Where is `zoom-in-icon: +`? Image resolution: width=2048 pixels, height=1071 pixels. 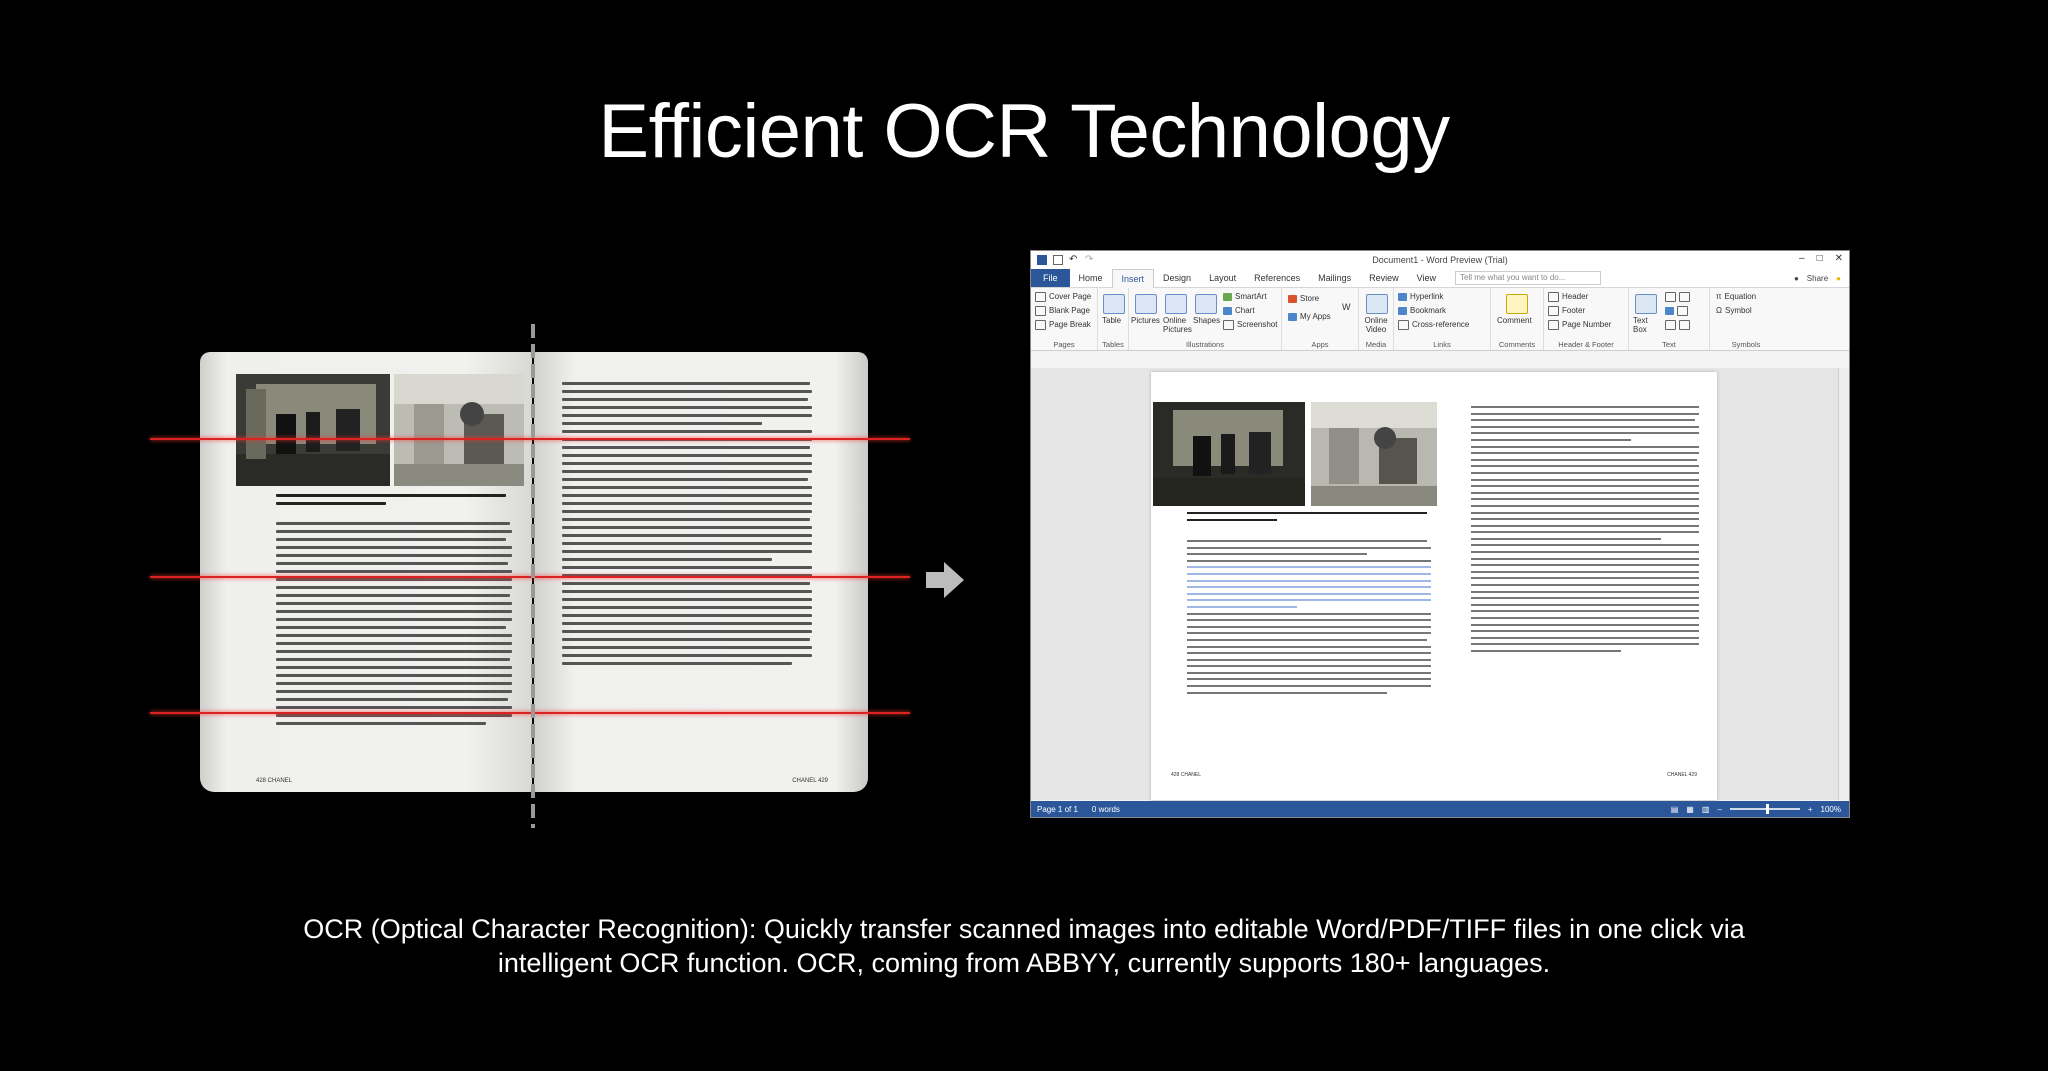
zoom-in-icon: + is located at coordinates (1810, 809).